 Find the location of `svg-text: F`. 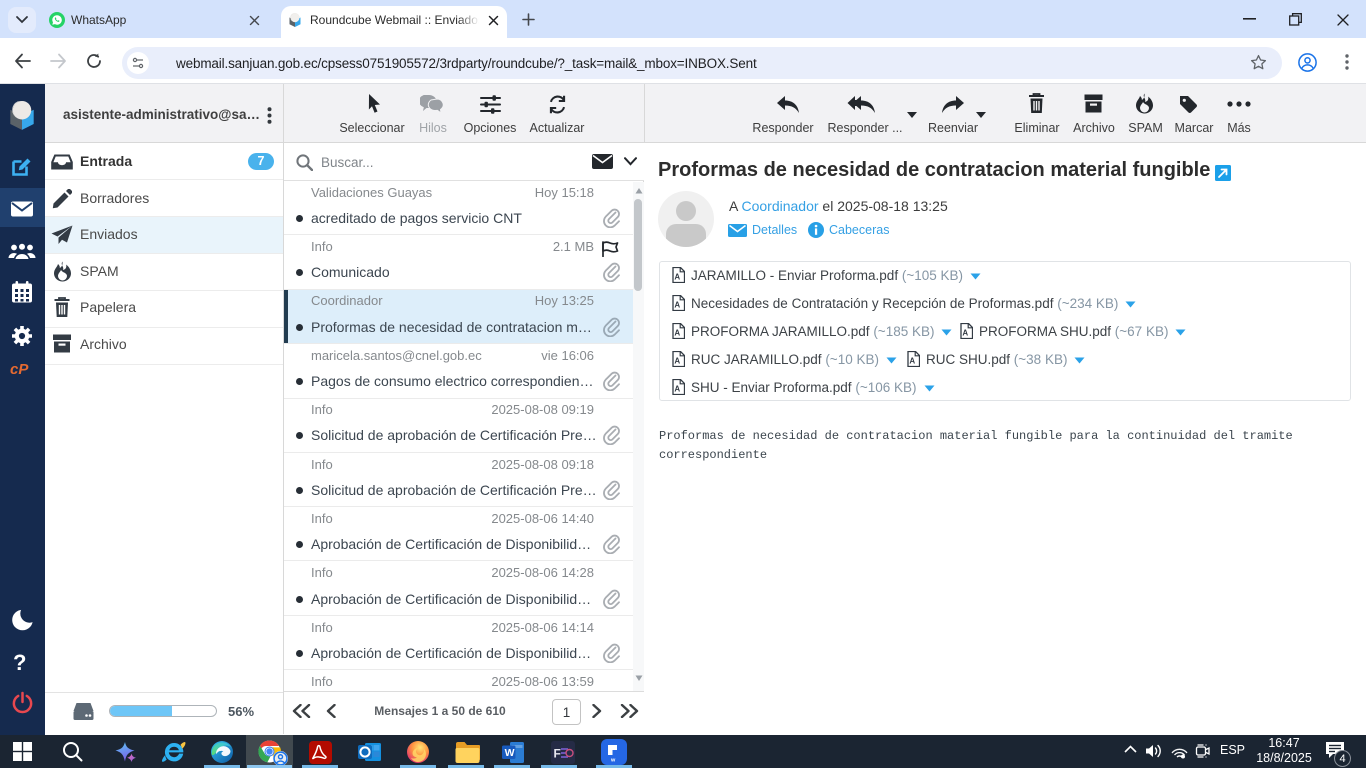

svg-text: F is located at coordinates (557, 754).